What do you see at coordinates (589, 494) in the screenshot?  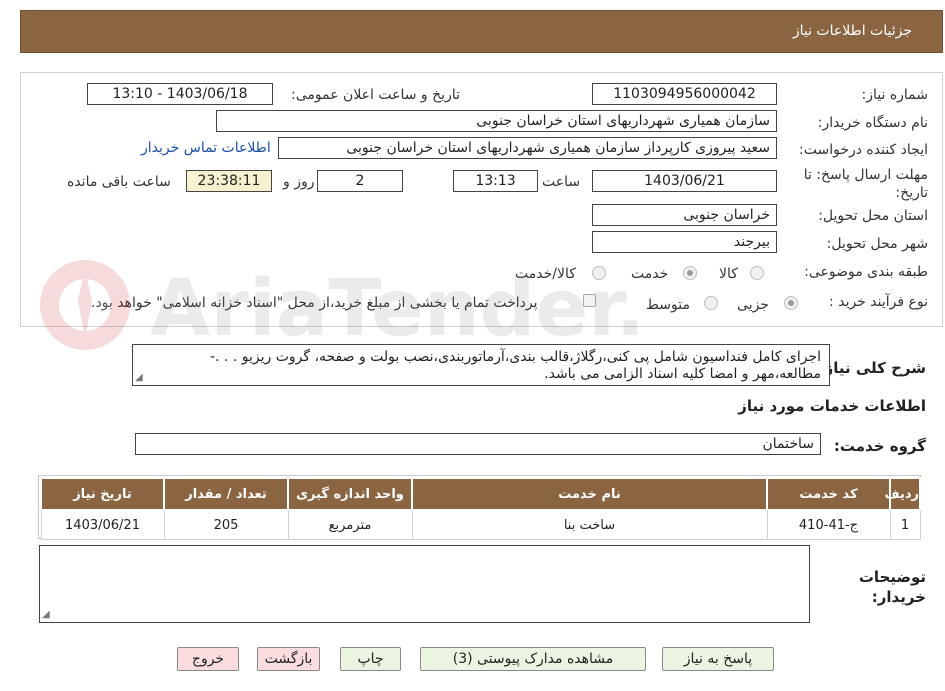 I see `col-header-name: نام خدمت` at bounding box center [589, 494].